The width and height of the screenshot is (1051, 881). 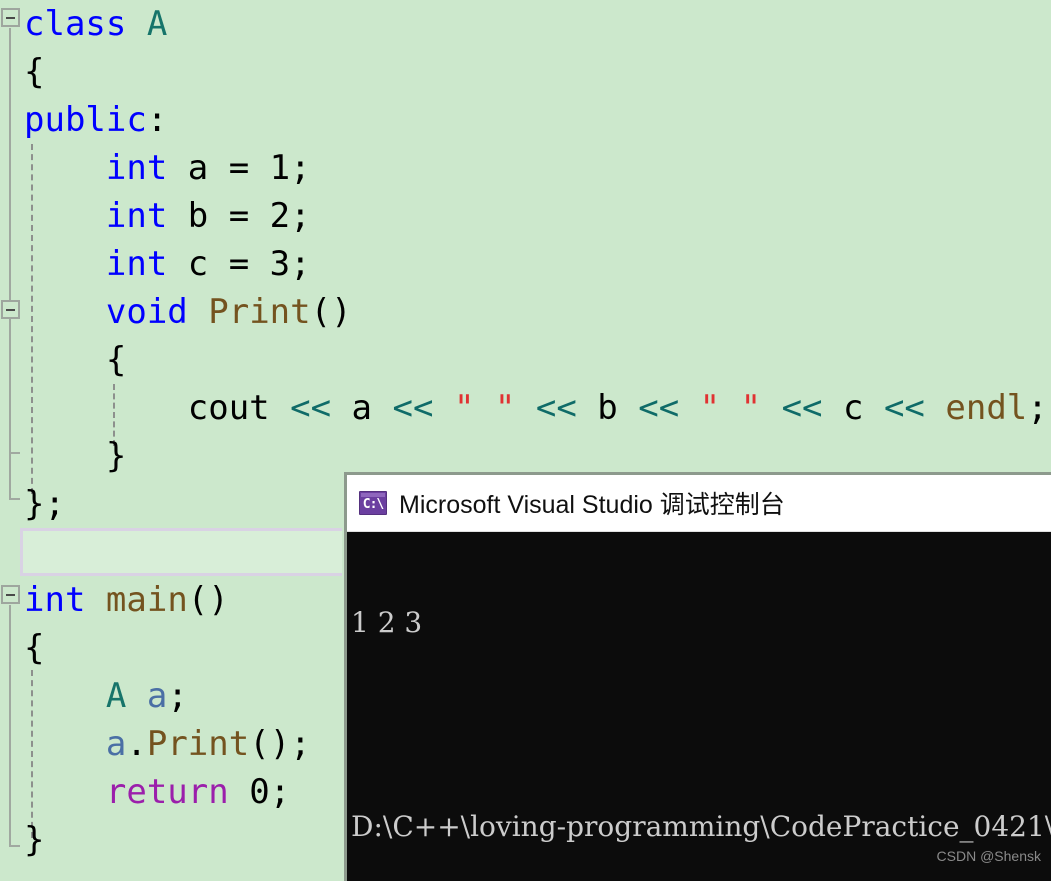 What do you see at coordinates (387, 622) in the screenshot?
I see `console-output-line-1: 1 2 3` at bounding box center [387, 622].